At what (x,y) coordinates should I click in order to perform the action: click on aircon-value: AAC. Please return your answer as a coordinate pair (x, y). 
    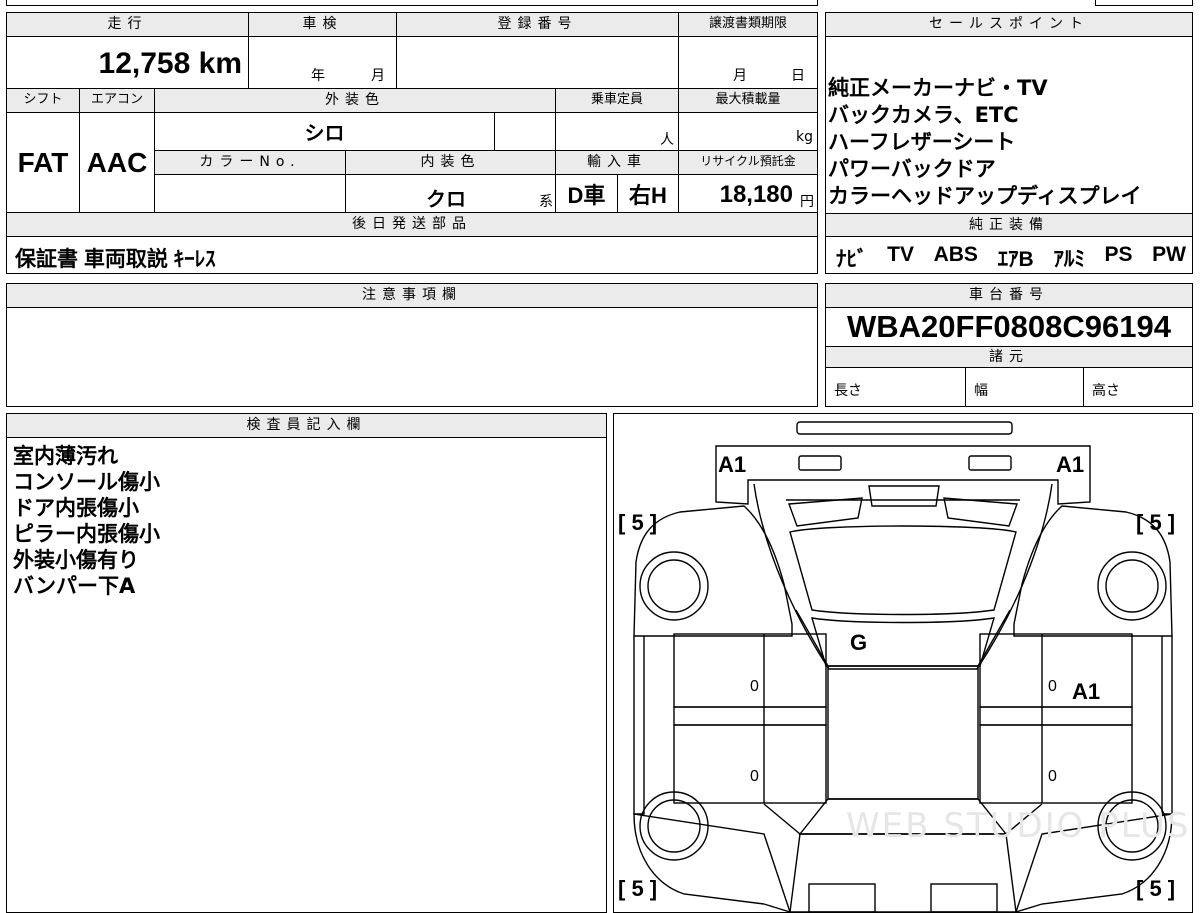
    Looking at the image, I should click on (117, 162).